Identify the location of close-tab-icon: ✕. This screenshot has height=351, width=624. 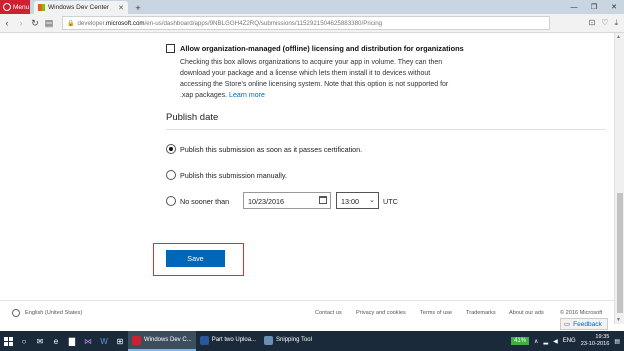
(121, 8).